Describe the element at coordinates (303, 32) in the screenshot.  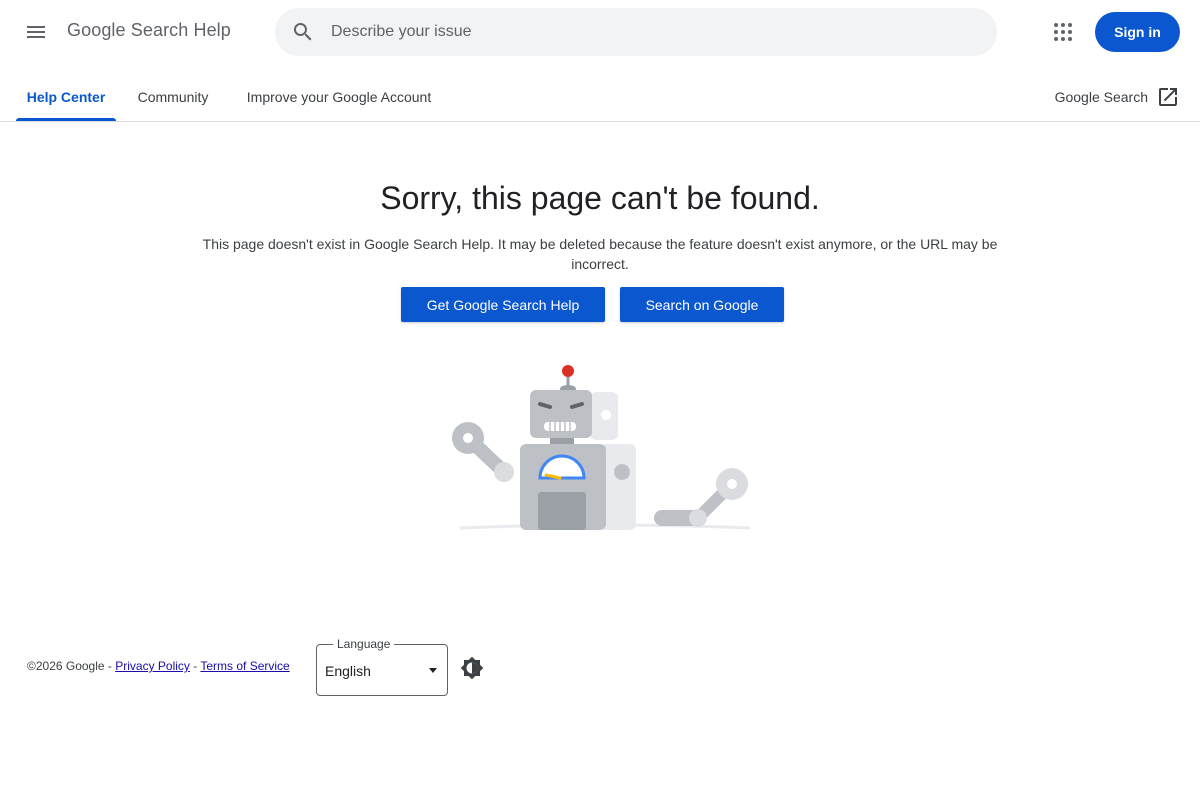
I see `search-icon` at that location.